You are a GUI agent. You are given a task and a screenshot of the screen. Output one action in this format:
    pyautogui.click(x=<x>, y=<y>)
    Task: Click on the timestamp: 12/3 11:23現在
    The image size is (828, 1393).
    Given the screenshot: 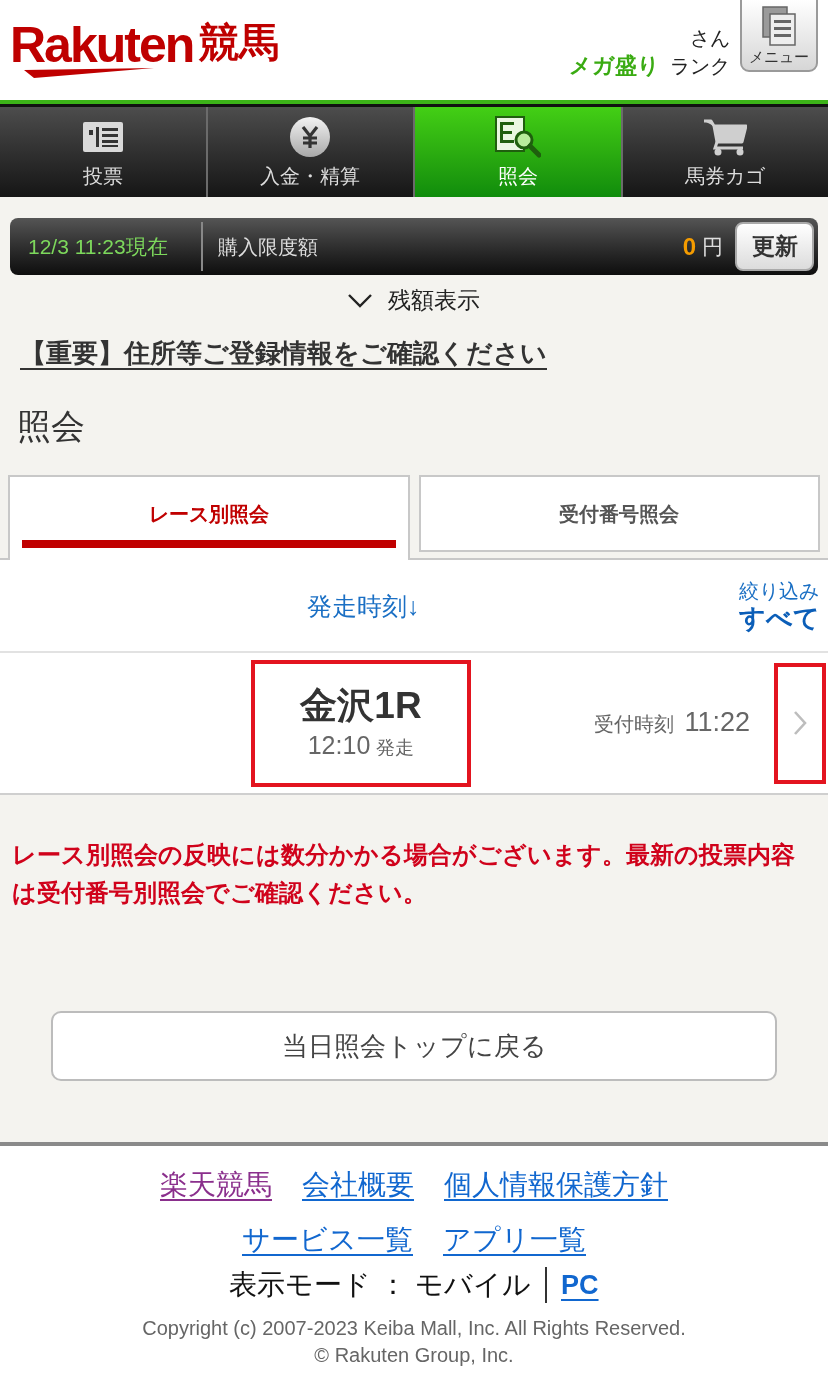 What is the action you would take?
    pyautogui.click(x=106, y=246)
    